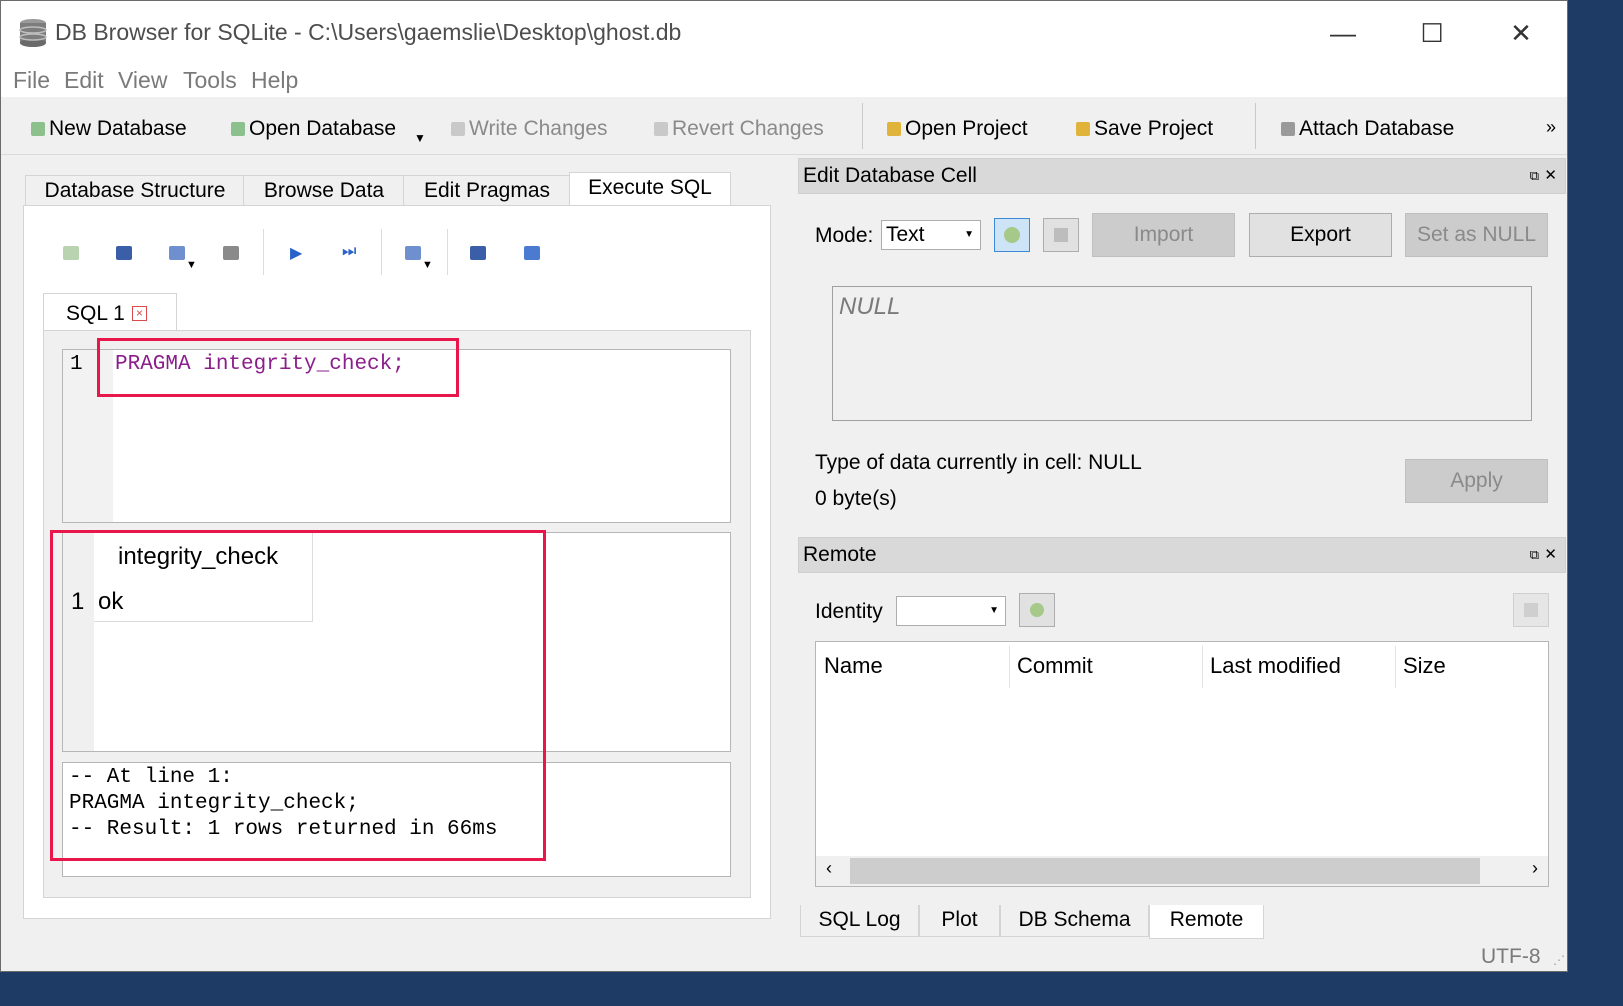  Describe the element at coordinates (748, 128) in the screenshot. I see `revert-changes-label: Revert Changes` at that location.